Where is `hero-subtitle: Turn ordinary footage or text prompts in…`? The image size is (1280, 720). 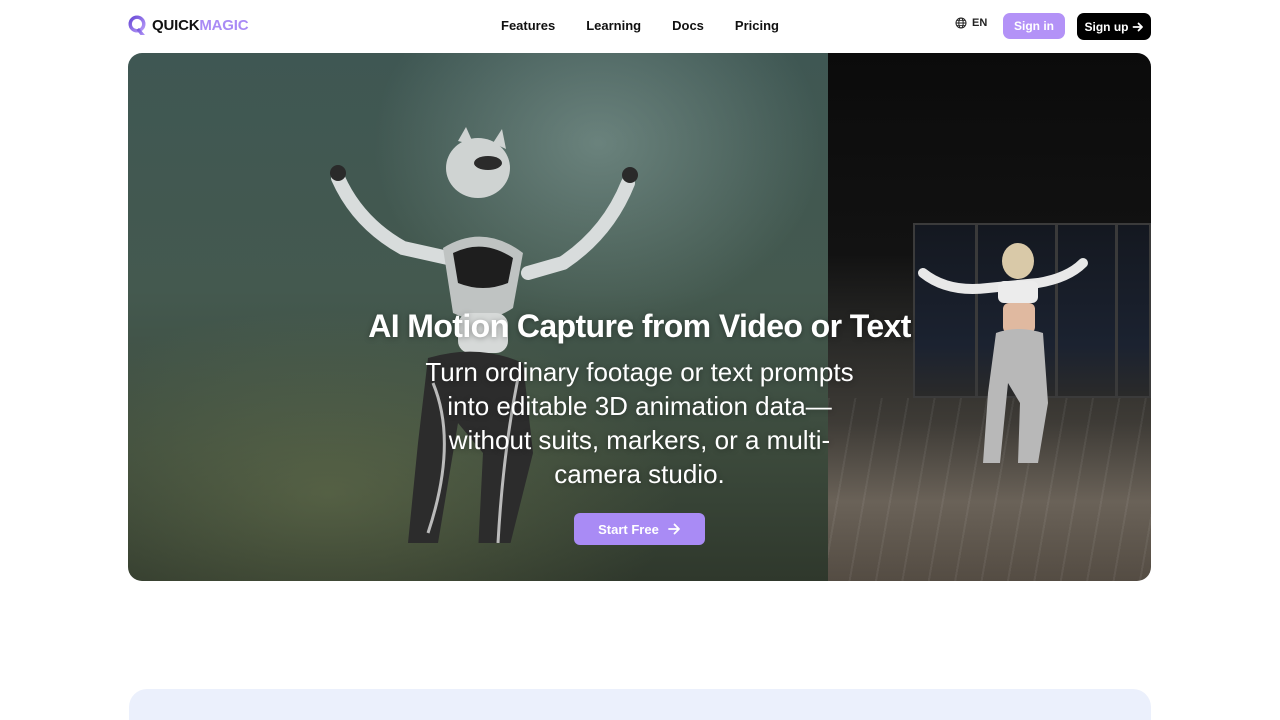 hero-subtitle: Turn ordinary footage or text prompts in… is located at coordinates (639, 423).